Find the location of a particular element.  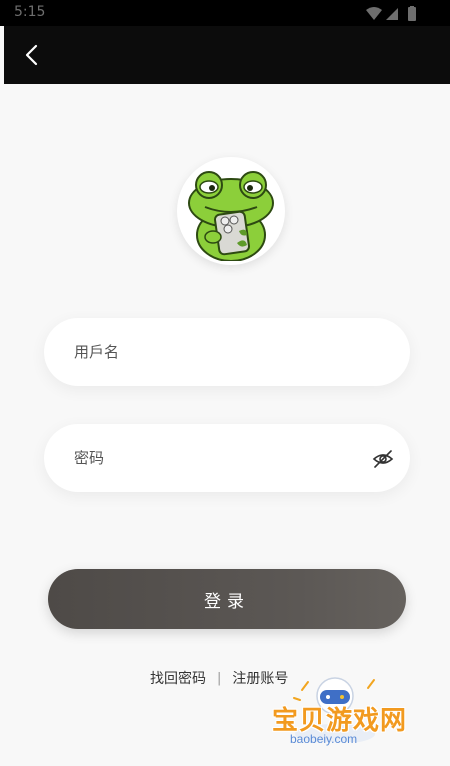

back-button is located at coordinates (33, 55).